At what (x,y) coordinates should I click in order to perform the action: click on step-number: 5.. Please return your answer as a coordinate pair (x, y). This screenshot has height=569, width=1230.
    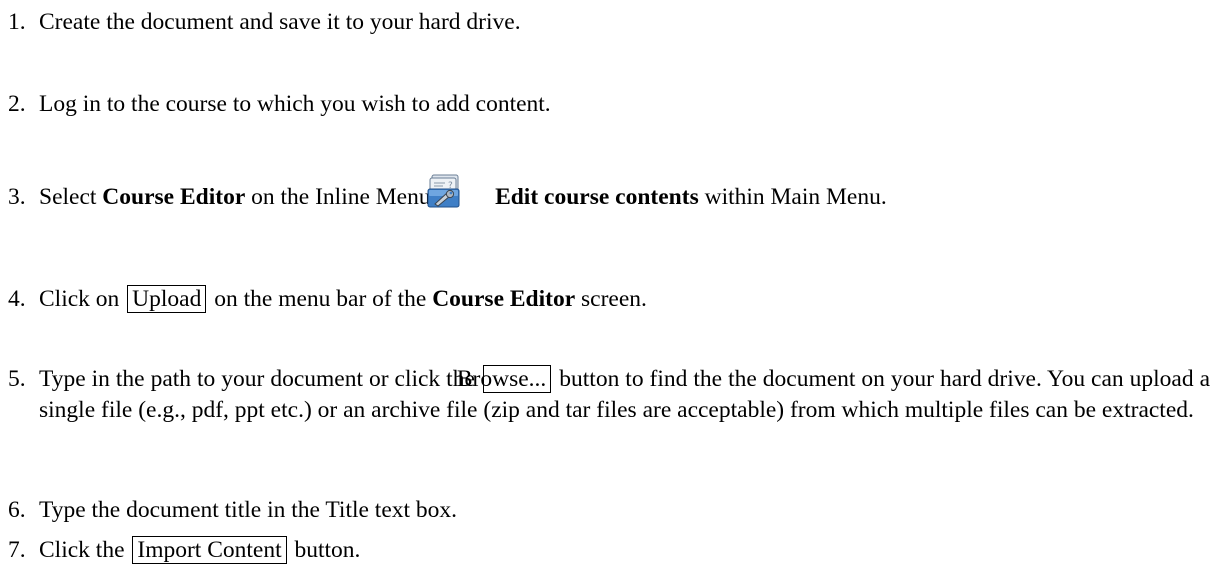
    Looking at the image, I should click on (17, 379).